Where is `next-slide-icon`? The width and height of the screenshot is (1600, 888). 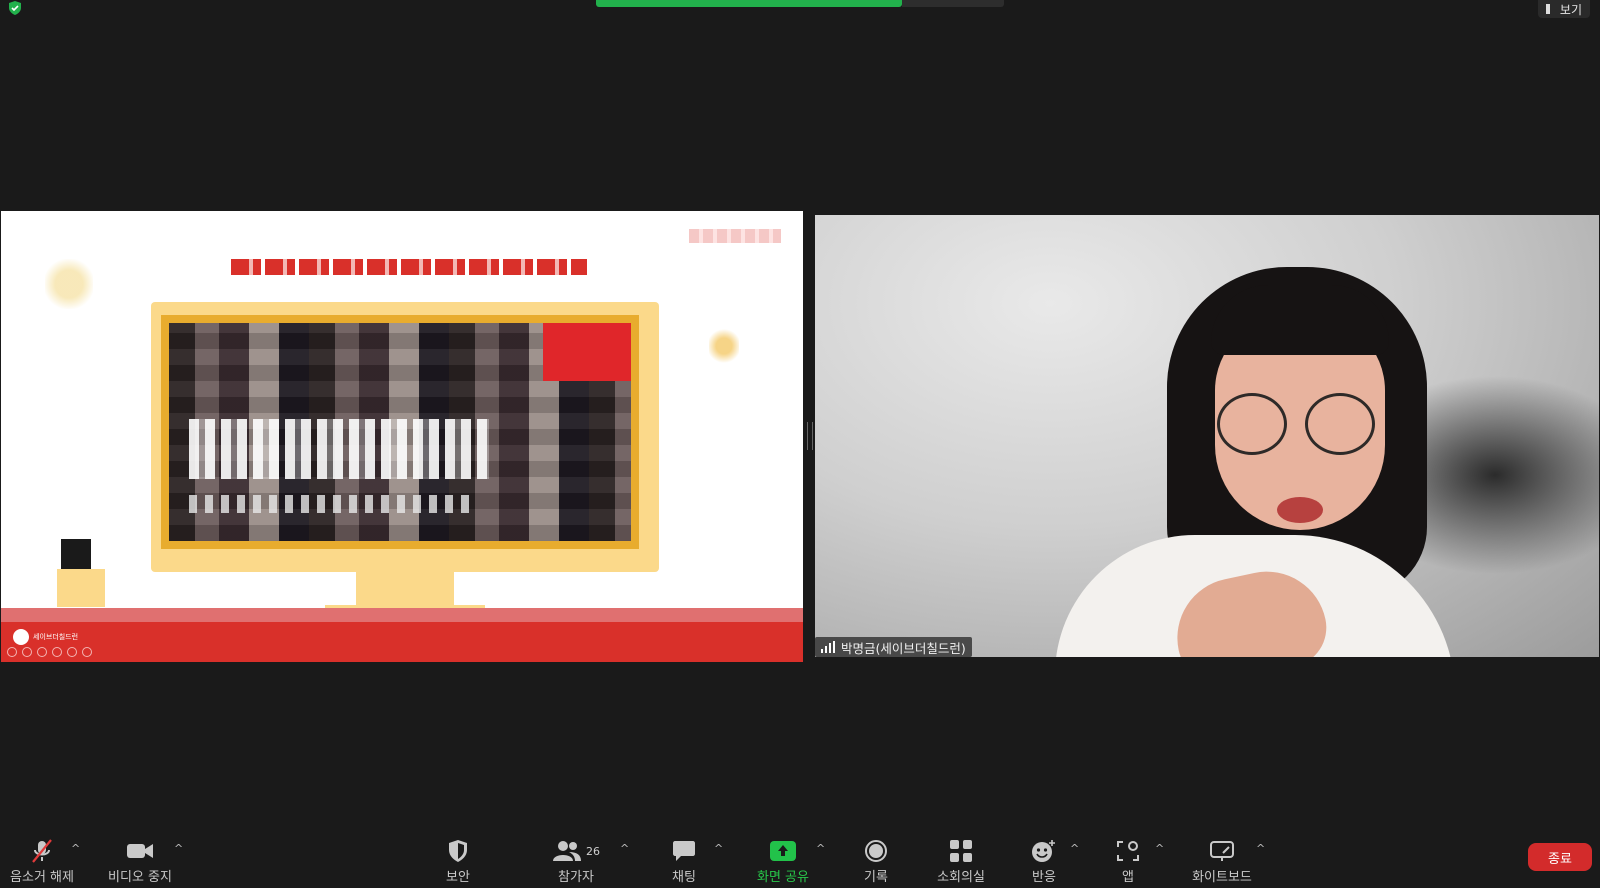 next-slide-icon is located at coordinates (27, 652).